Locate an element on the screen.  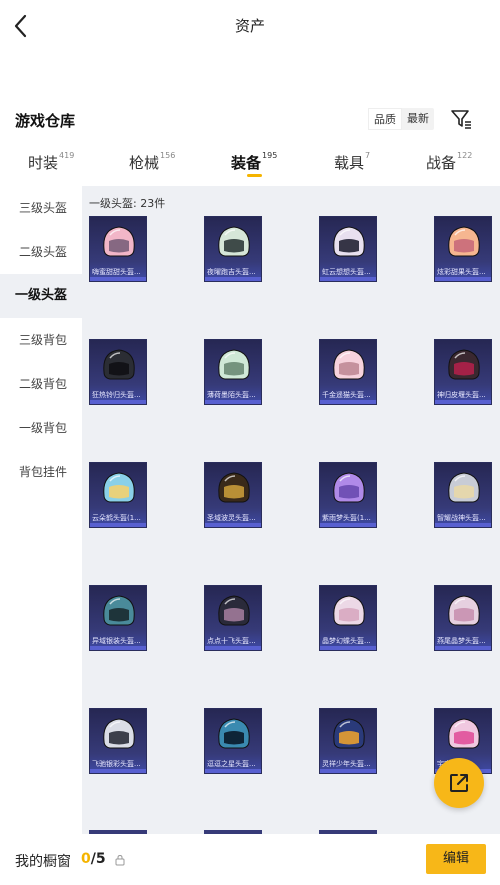
tab-label: 载具 is located at coordinates (349, 163).